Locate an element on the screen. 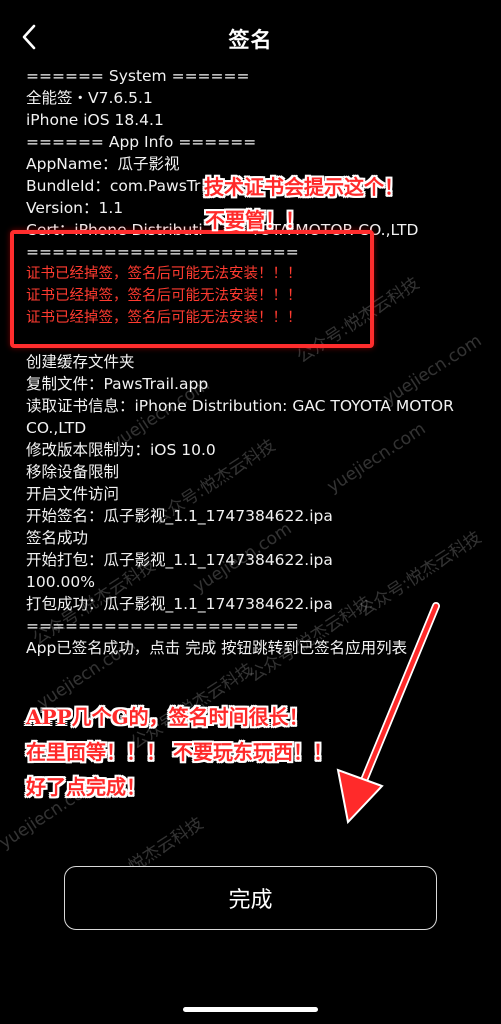  annotation-top-line: 技术证书会提示这个！ is located at coordinates (304, 187).